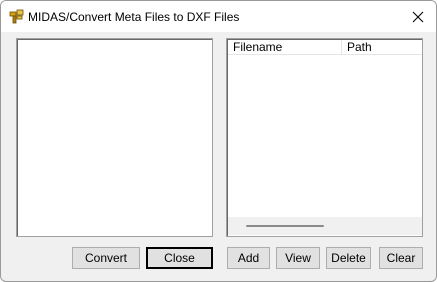 This screenshot has height=282, width=437. What do you see at coordinates (106, 258) in the screenshot?
I see `convert-button: Convert` at bounding box center [106, 258].